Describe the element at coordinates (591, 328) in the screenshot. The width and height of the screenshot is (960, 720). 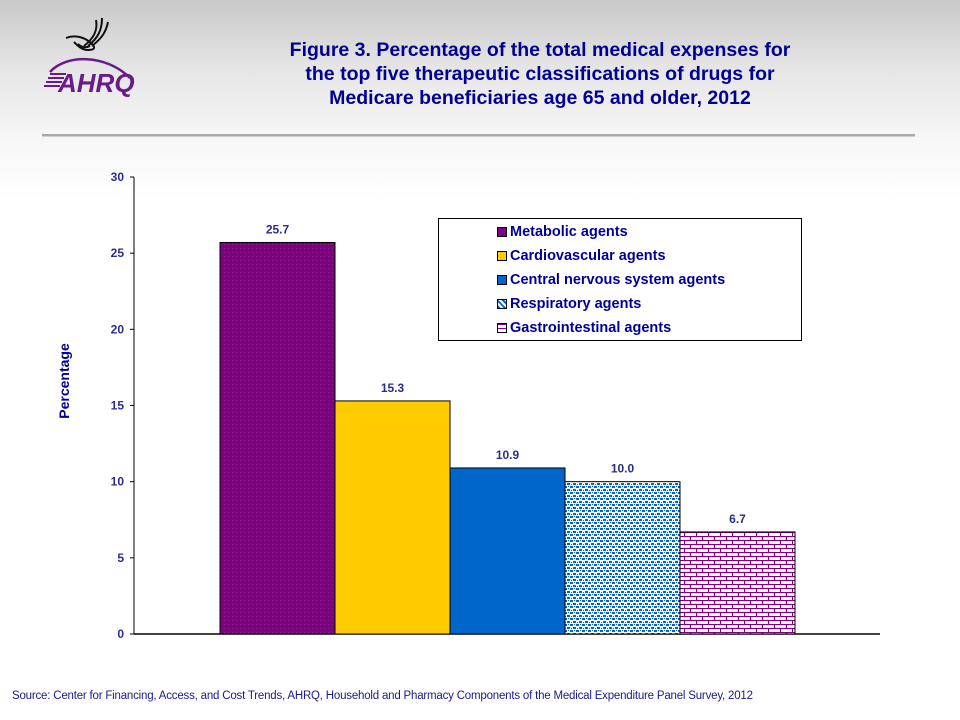
I see `legend-label: Gastrointestinal agents` at that location.